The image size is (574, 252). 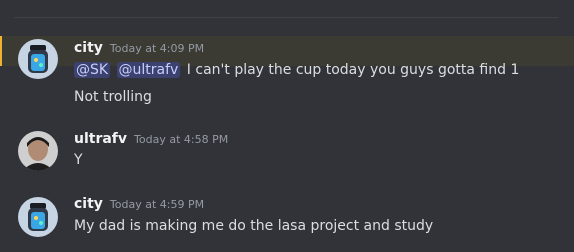 I want to click on message-header: city Today at 4:59 PM, so click(x=139, y=206).